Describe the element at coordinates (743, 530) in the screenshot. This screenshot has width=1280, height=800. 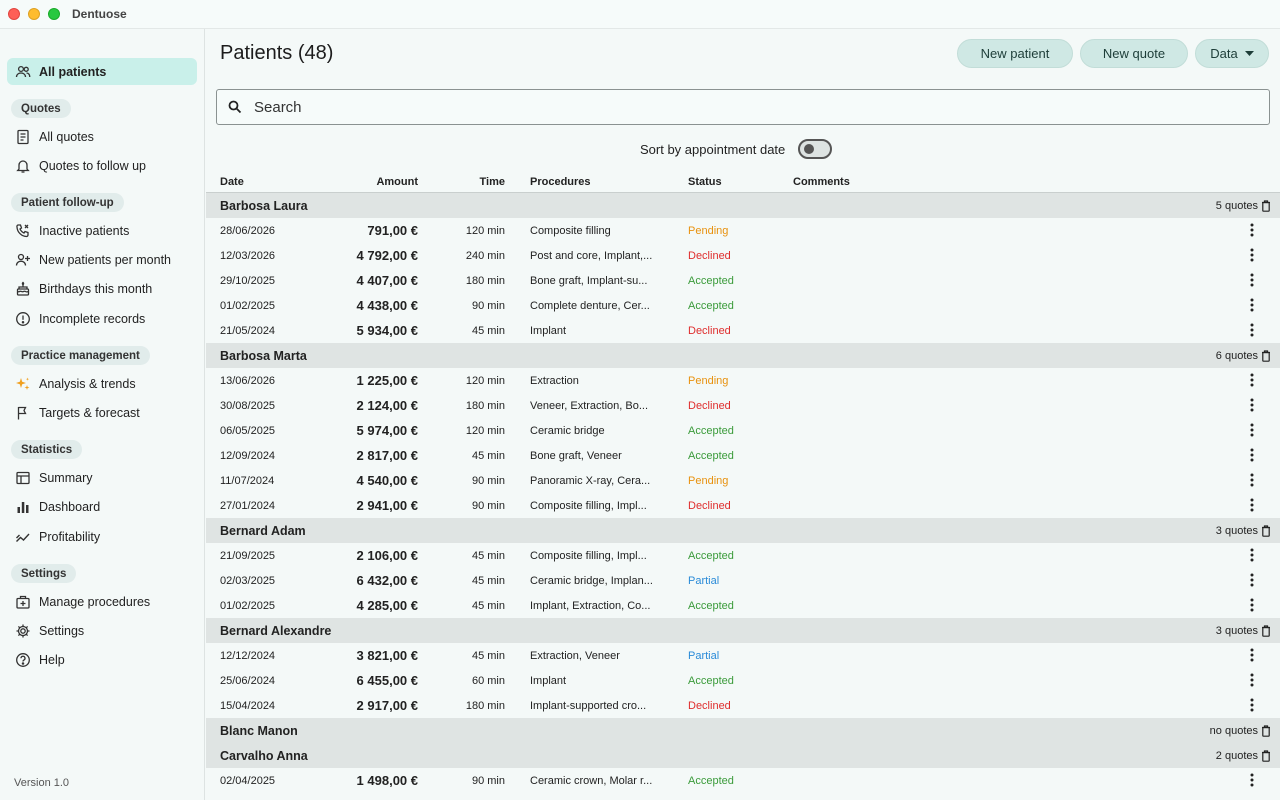
I see `patient-group-row: Bernard Adam 3 quotes` at that location.